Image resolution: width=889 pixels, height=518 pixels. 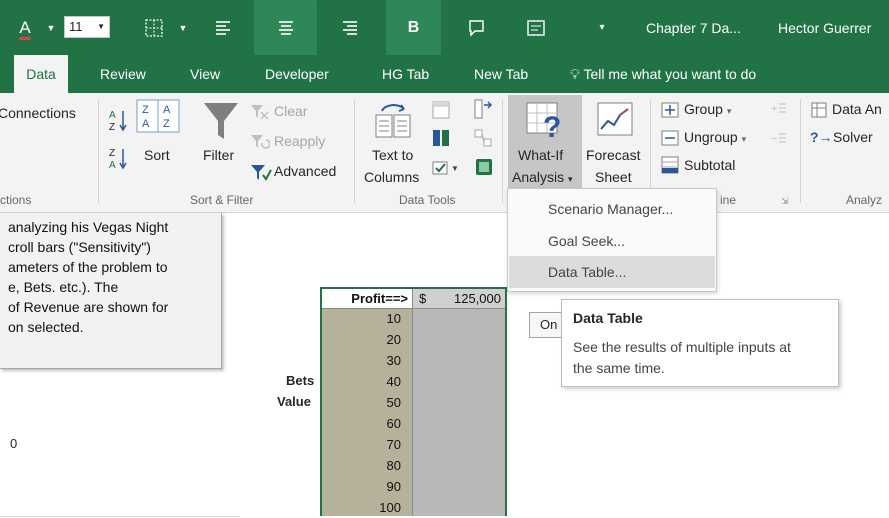 I want to click on align-right-button, so click(x=350, y=27).